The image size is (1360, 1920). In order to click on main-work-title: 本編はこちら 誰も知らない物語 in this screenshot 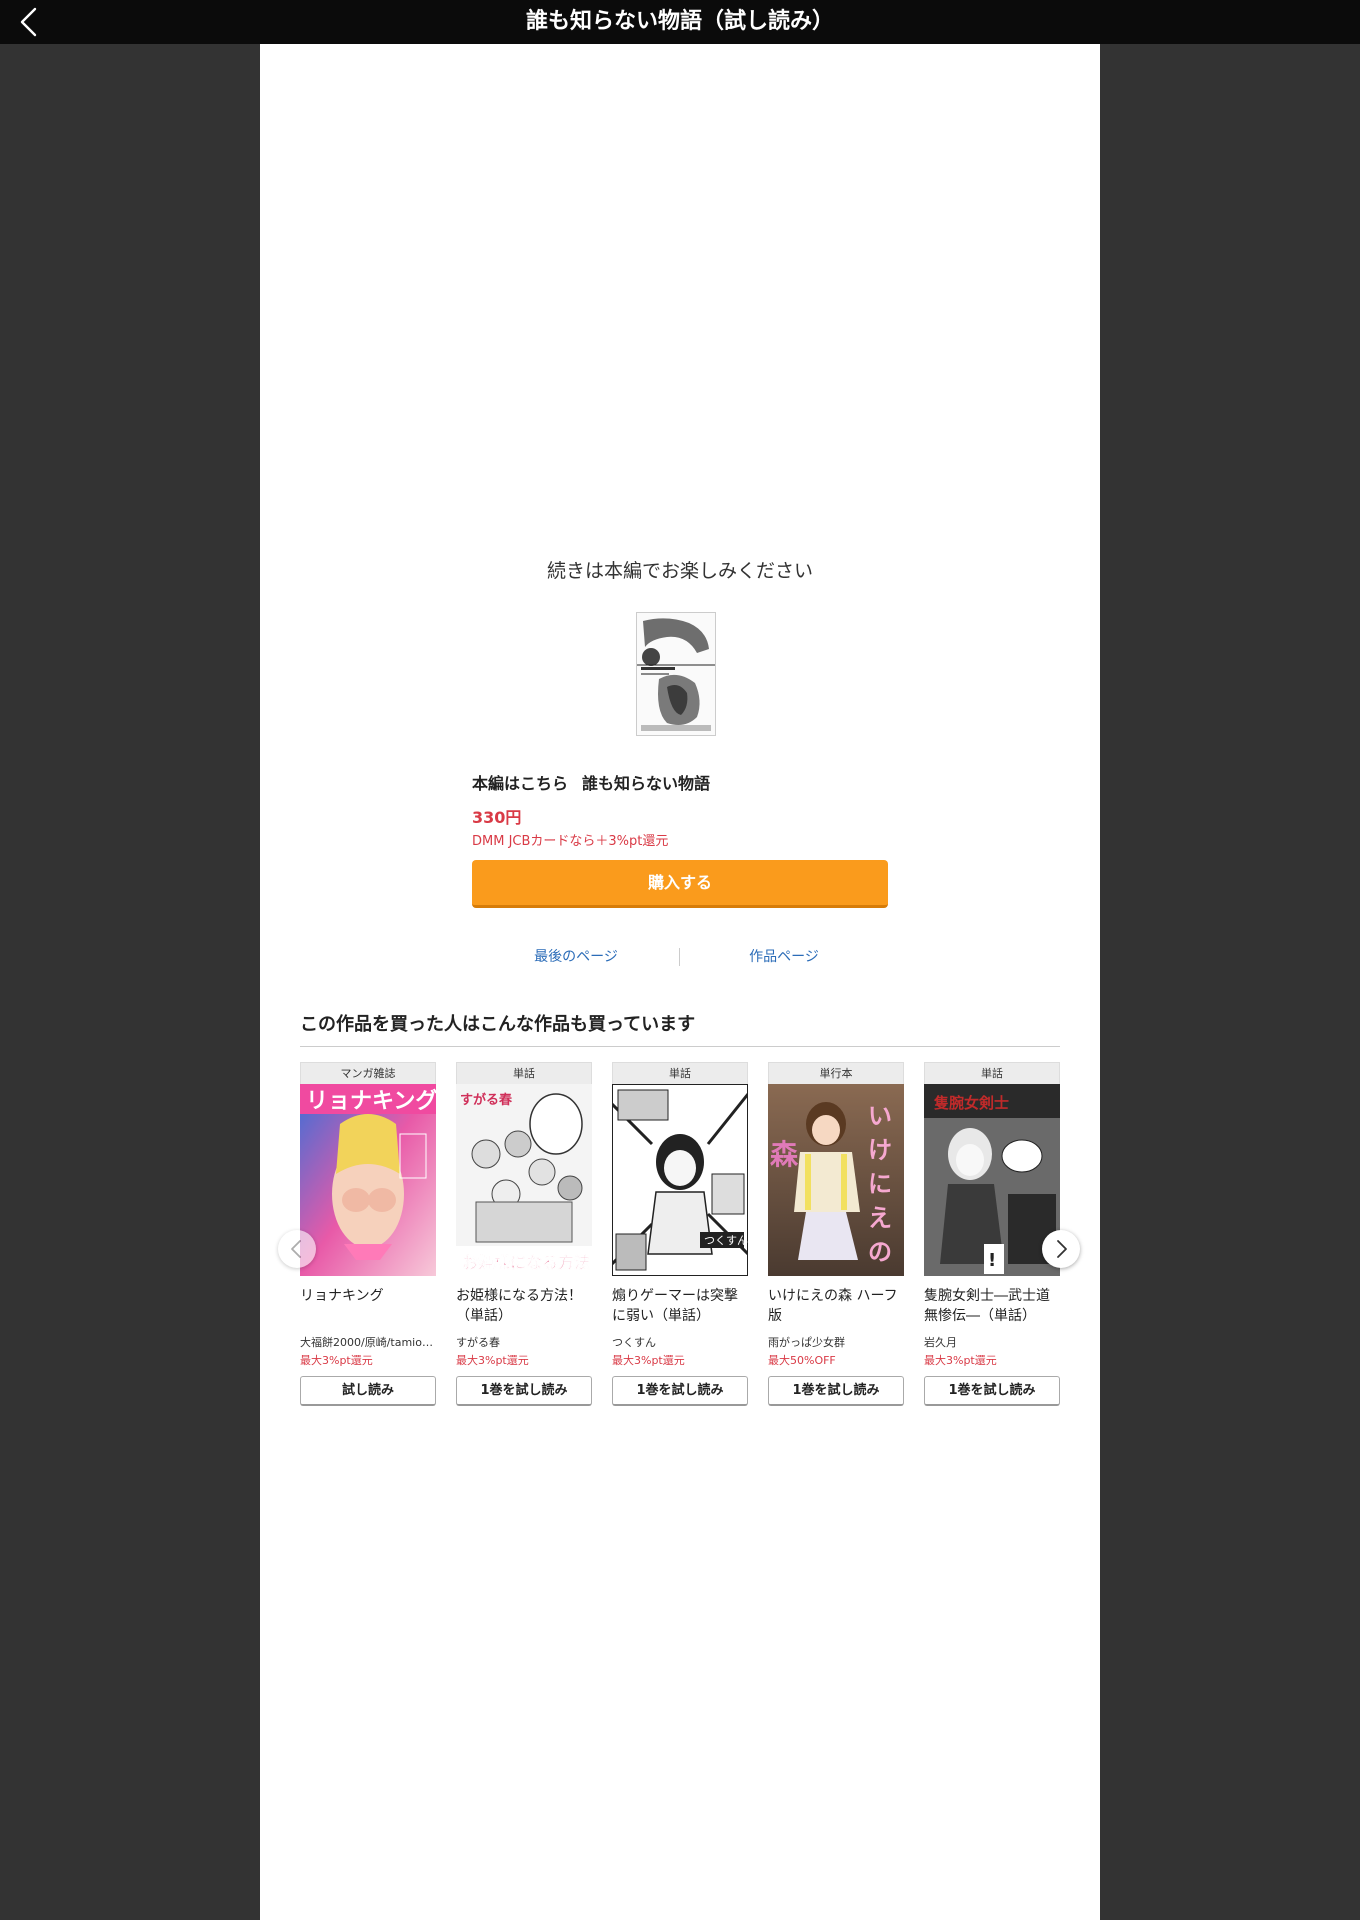, I will do `click(680, 783)`.